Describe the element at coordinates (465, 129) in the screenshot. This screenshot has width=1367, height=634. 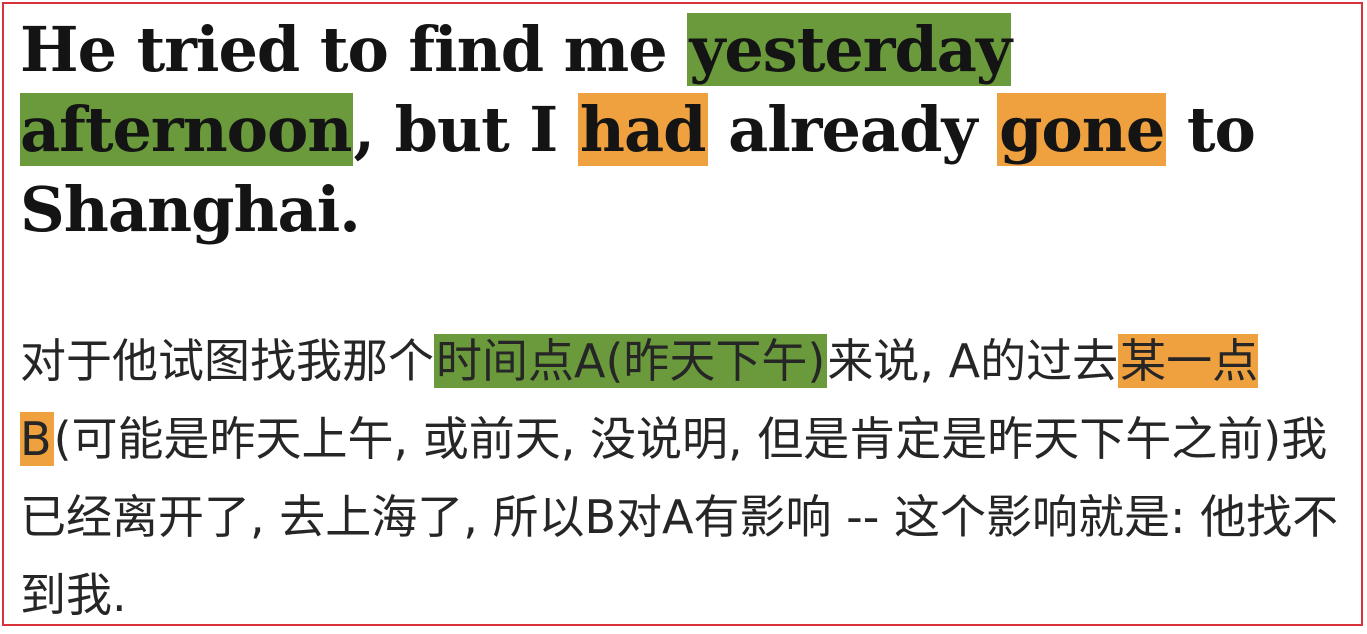
I see `english-text-2: , but I` at that location.